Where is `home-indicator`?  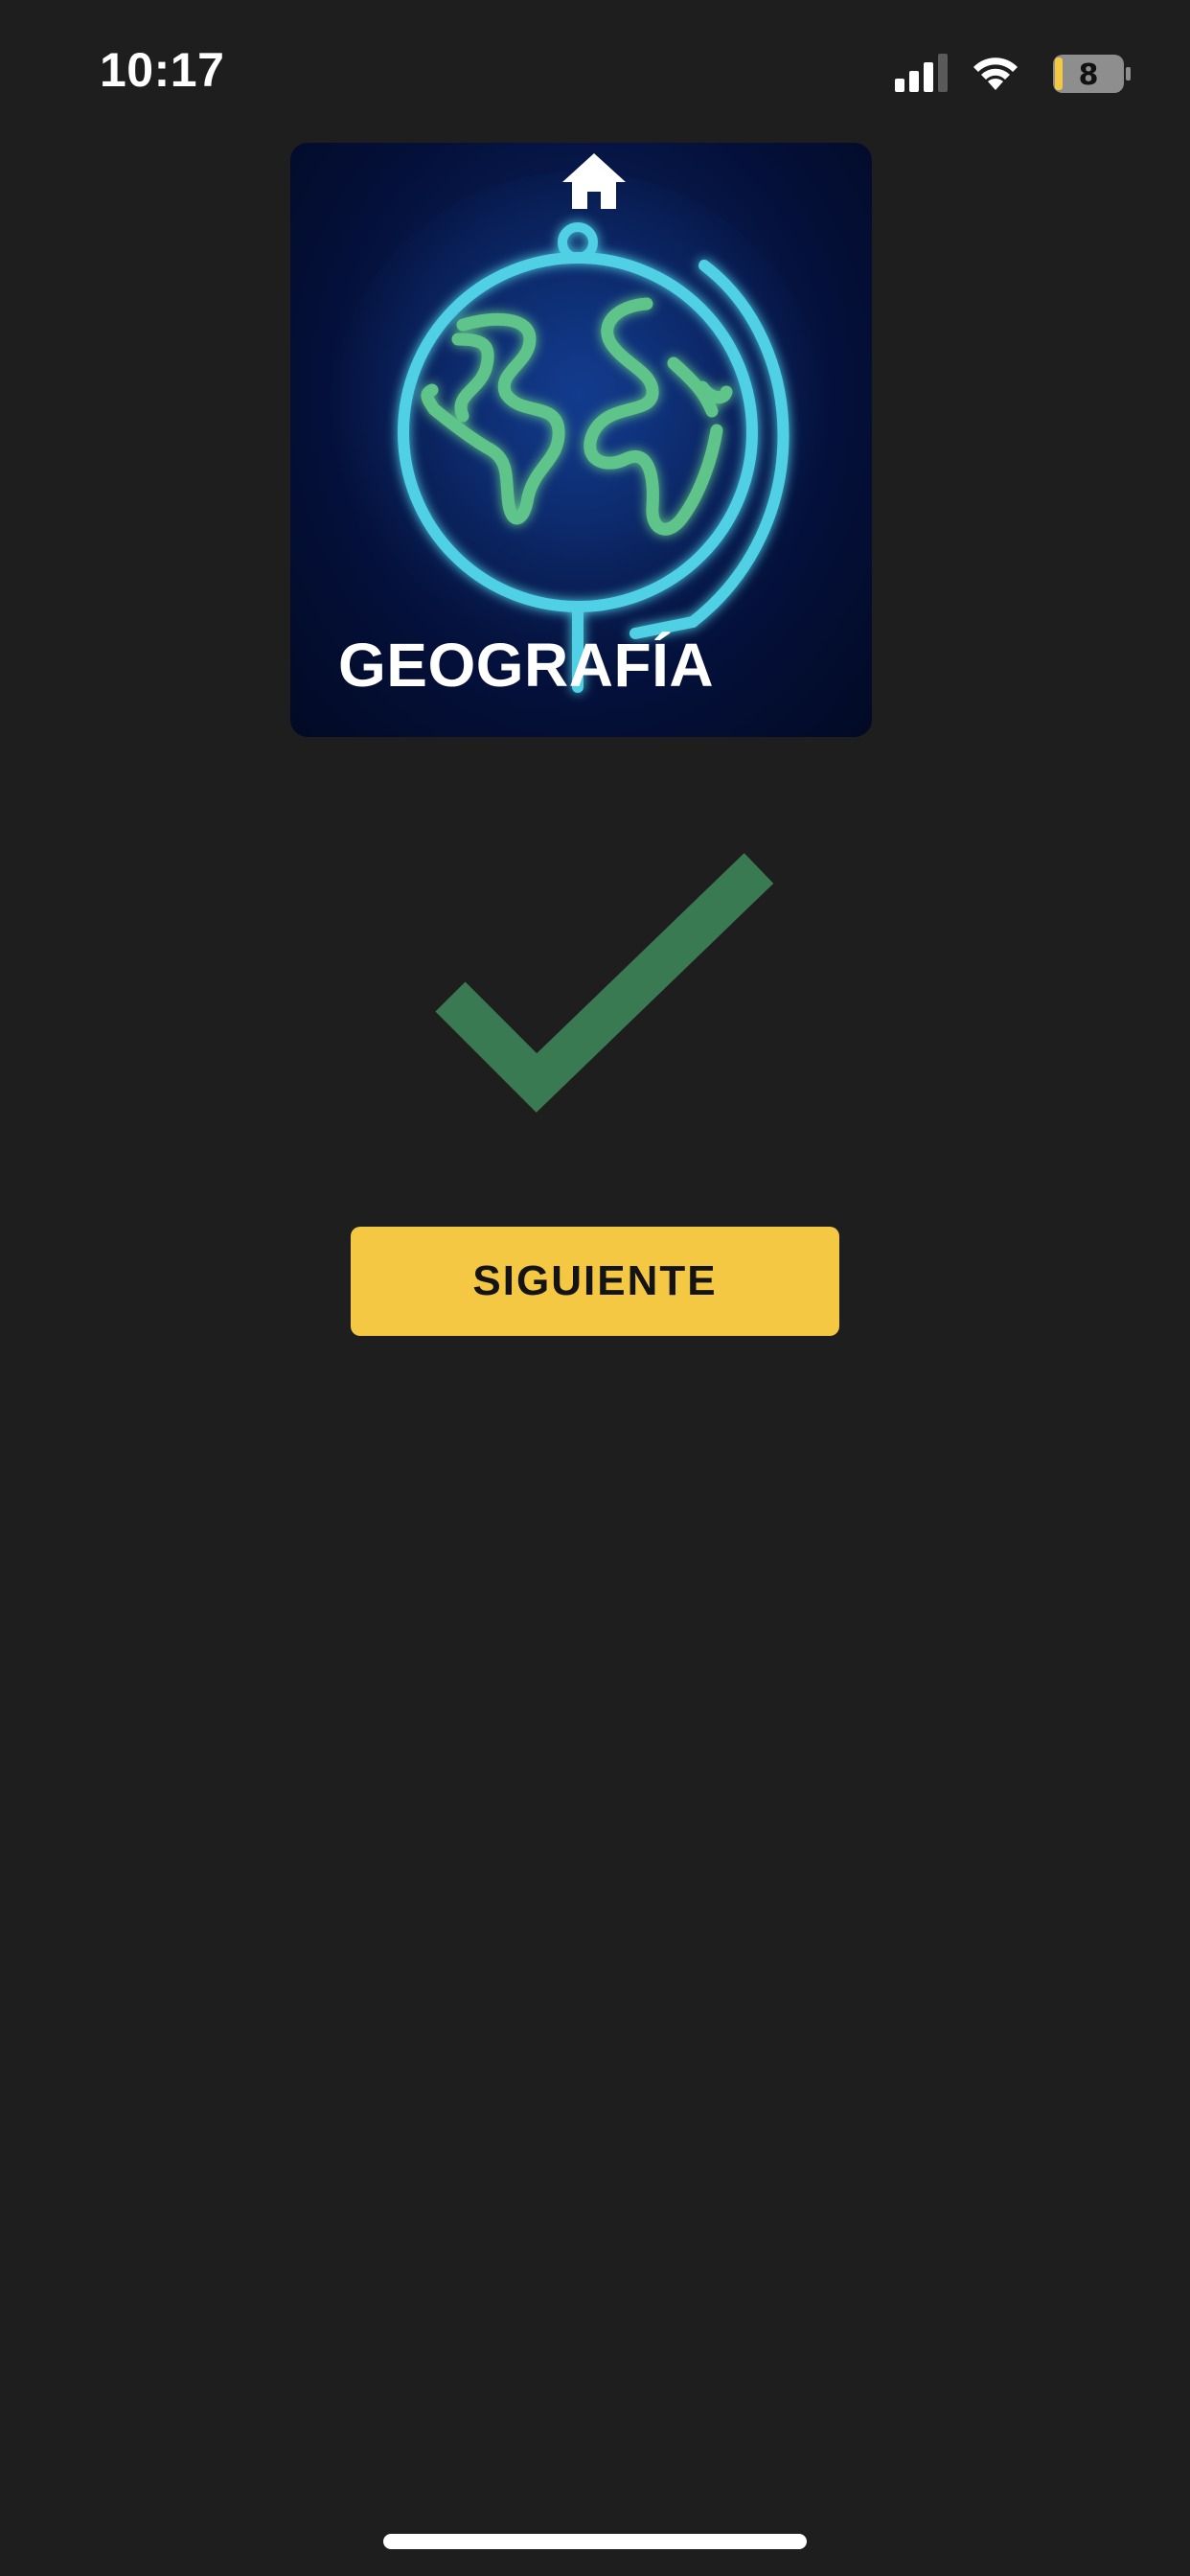 home-indicator is located at coordinates (595, 2541).